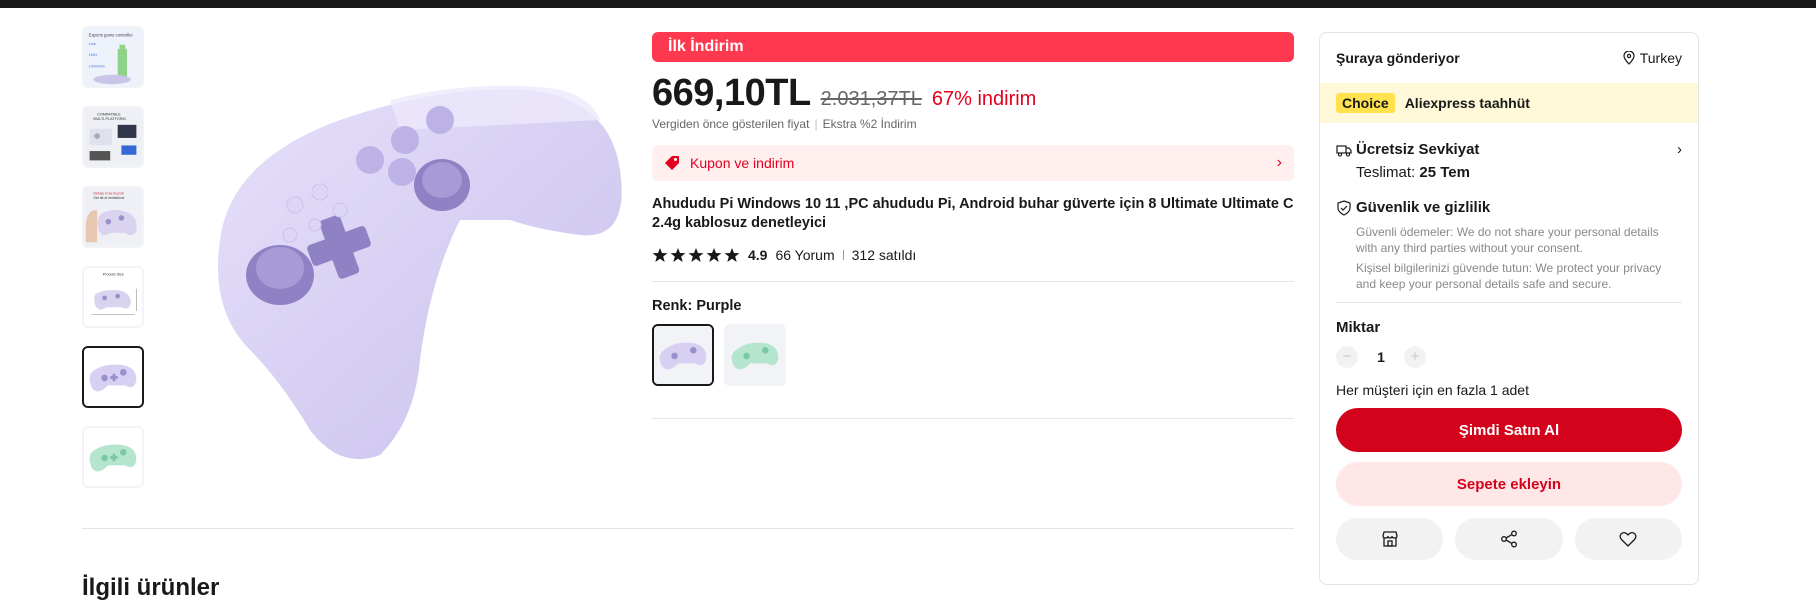 This screenshot has width=1816, height=601. What do you see at coordinates (1415, 357) in the screenshot?
I see `quantity-increase-button: +` at bounding box center [1415, 357].